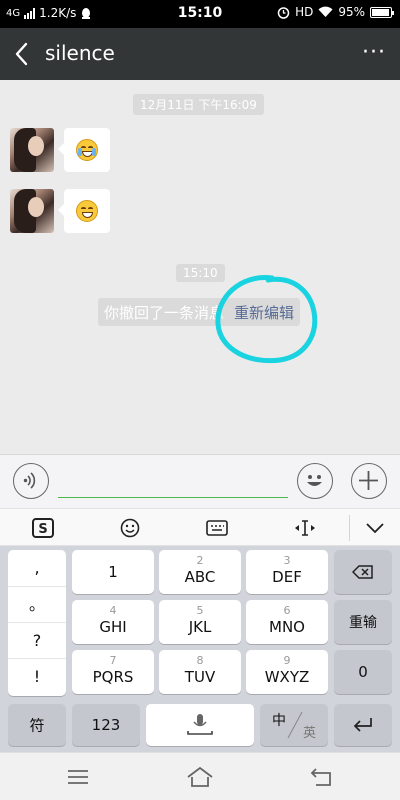 The height and width of the screenshot is (800, 400). I want to click on voice-icon, so click(29, 480).